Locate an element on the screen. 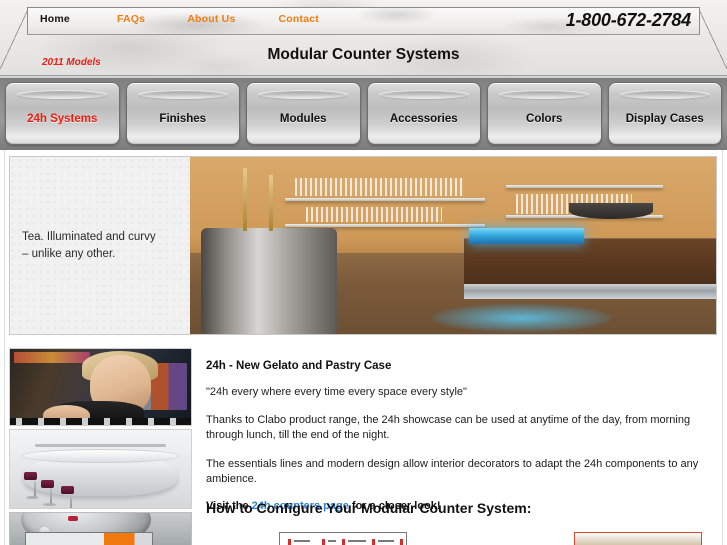  hero-counter-steel is located at coordinates (589, 291).